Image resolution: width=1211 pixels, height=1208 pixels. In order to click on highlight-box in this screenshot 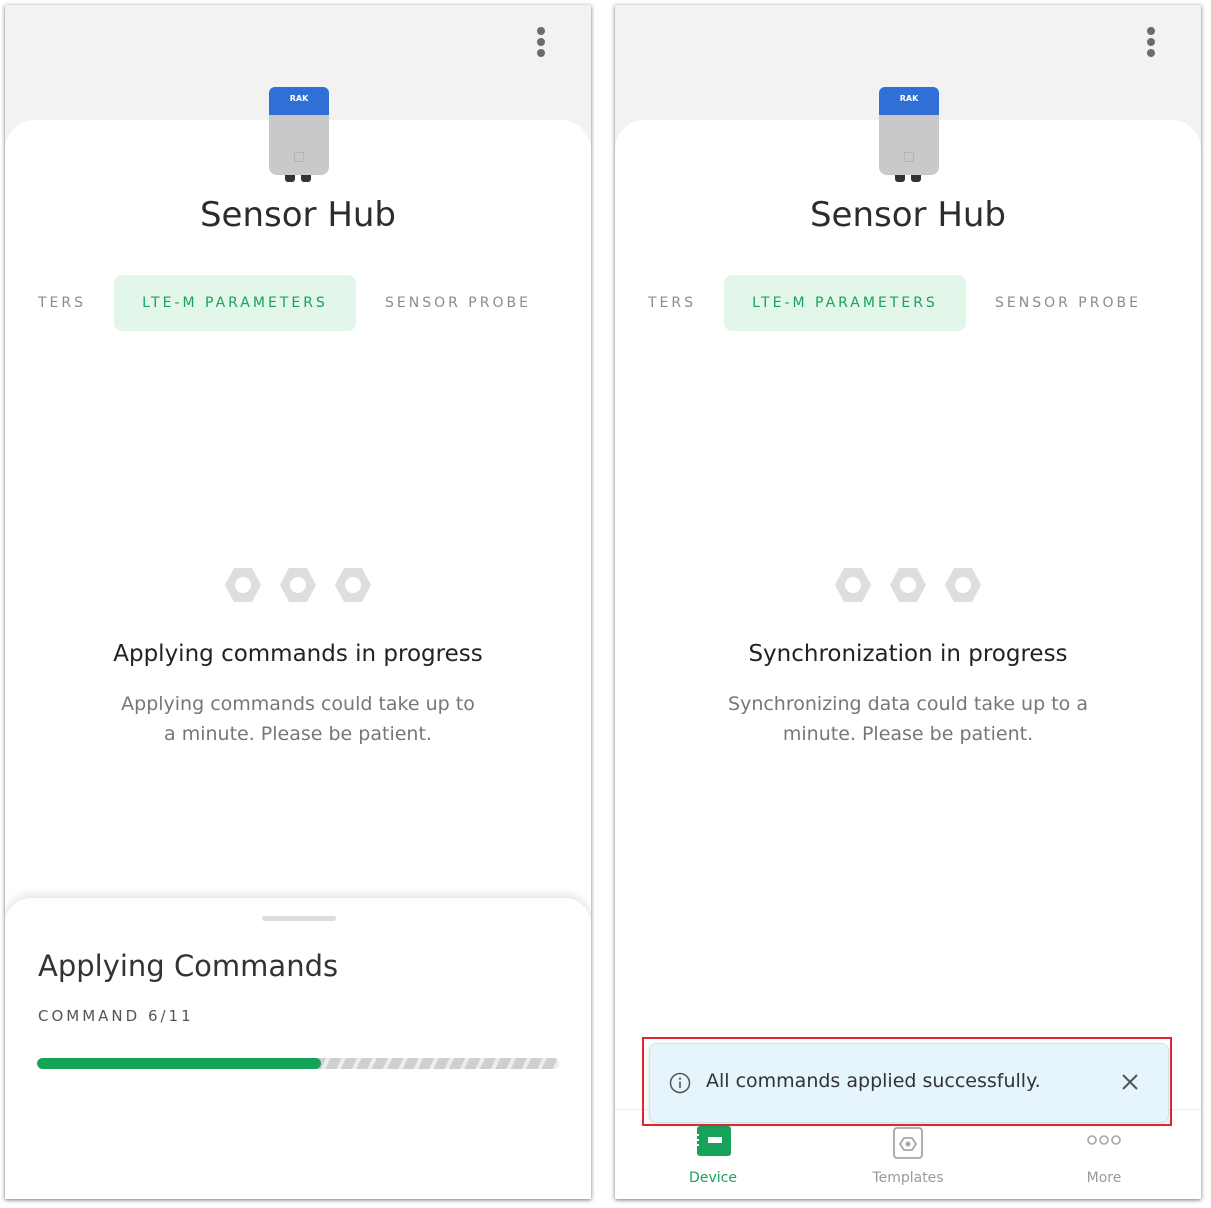, I will do `click(907, 1081)`.